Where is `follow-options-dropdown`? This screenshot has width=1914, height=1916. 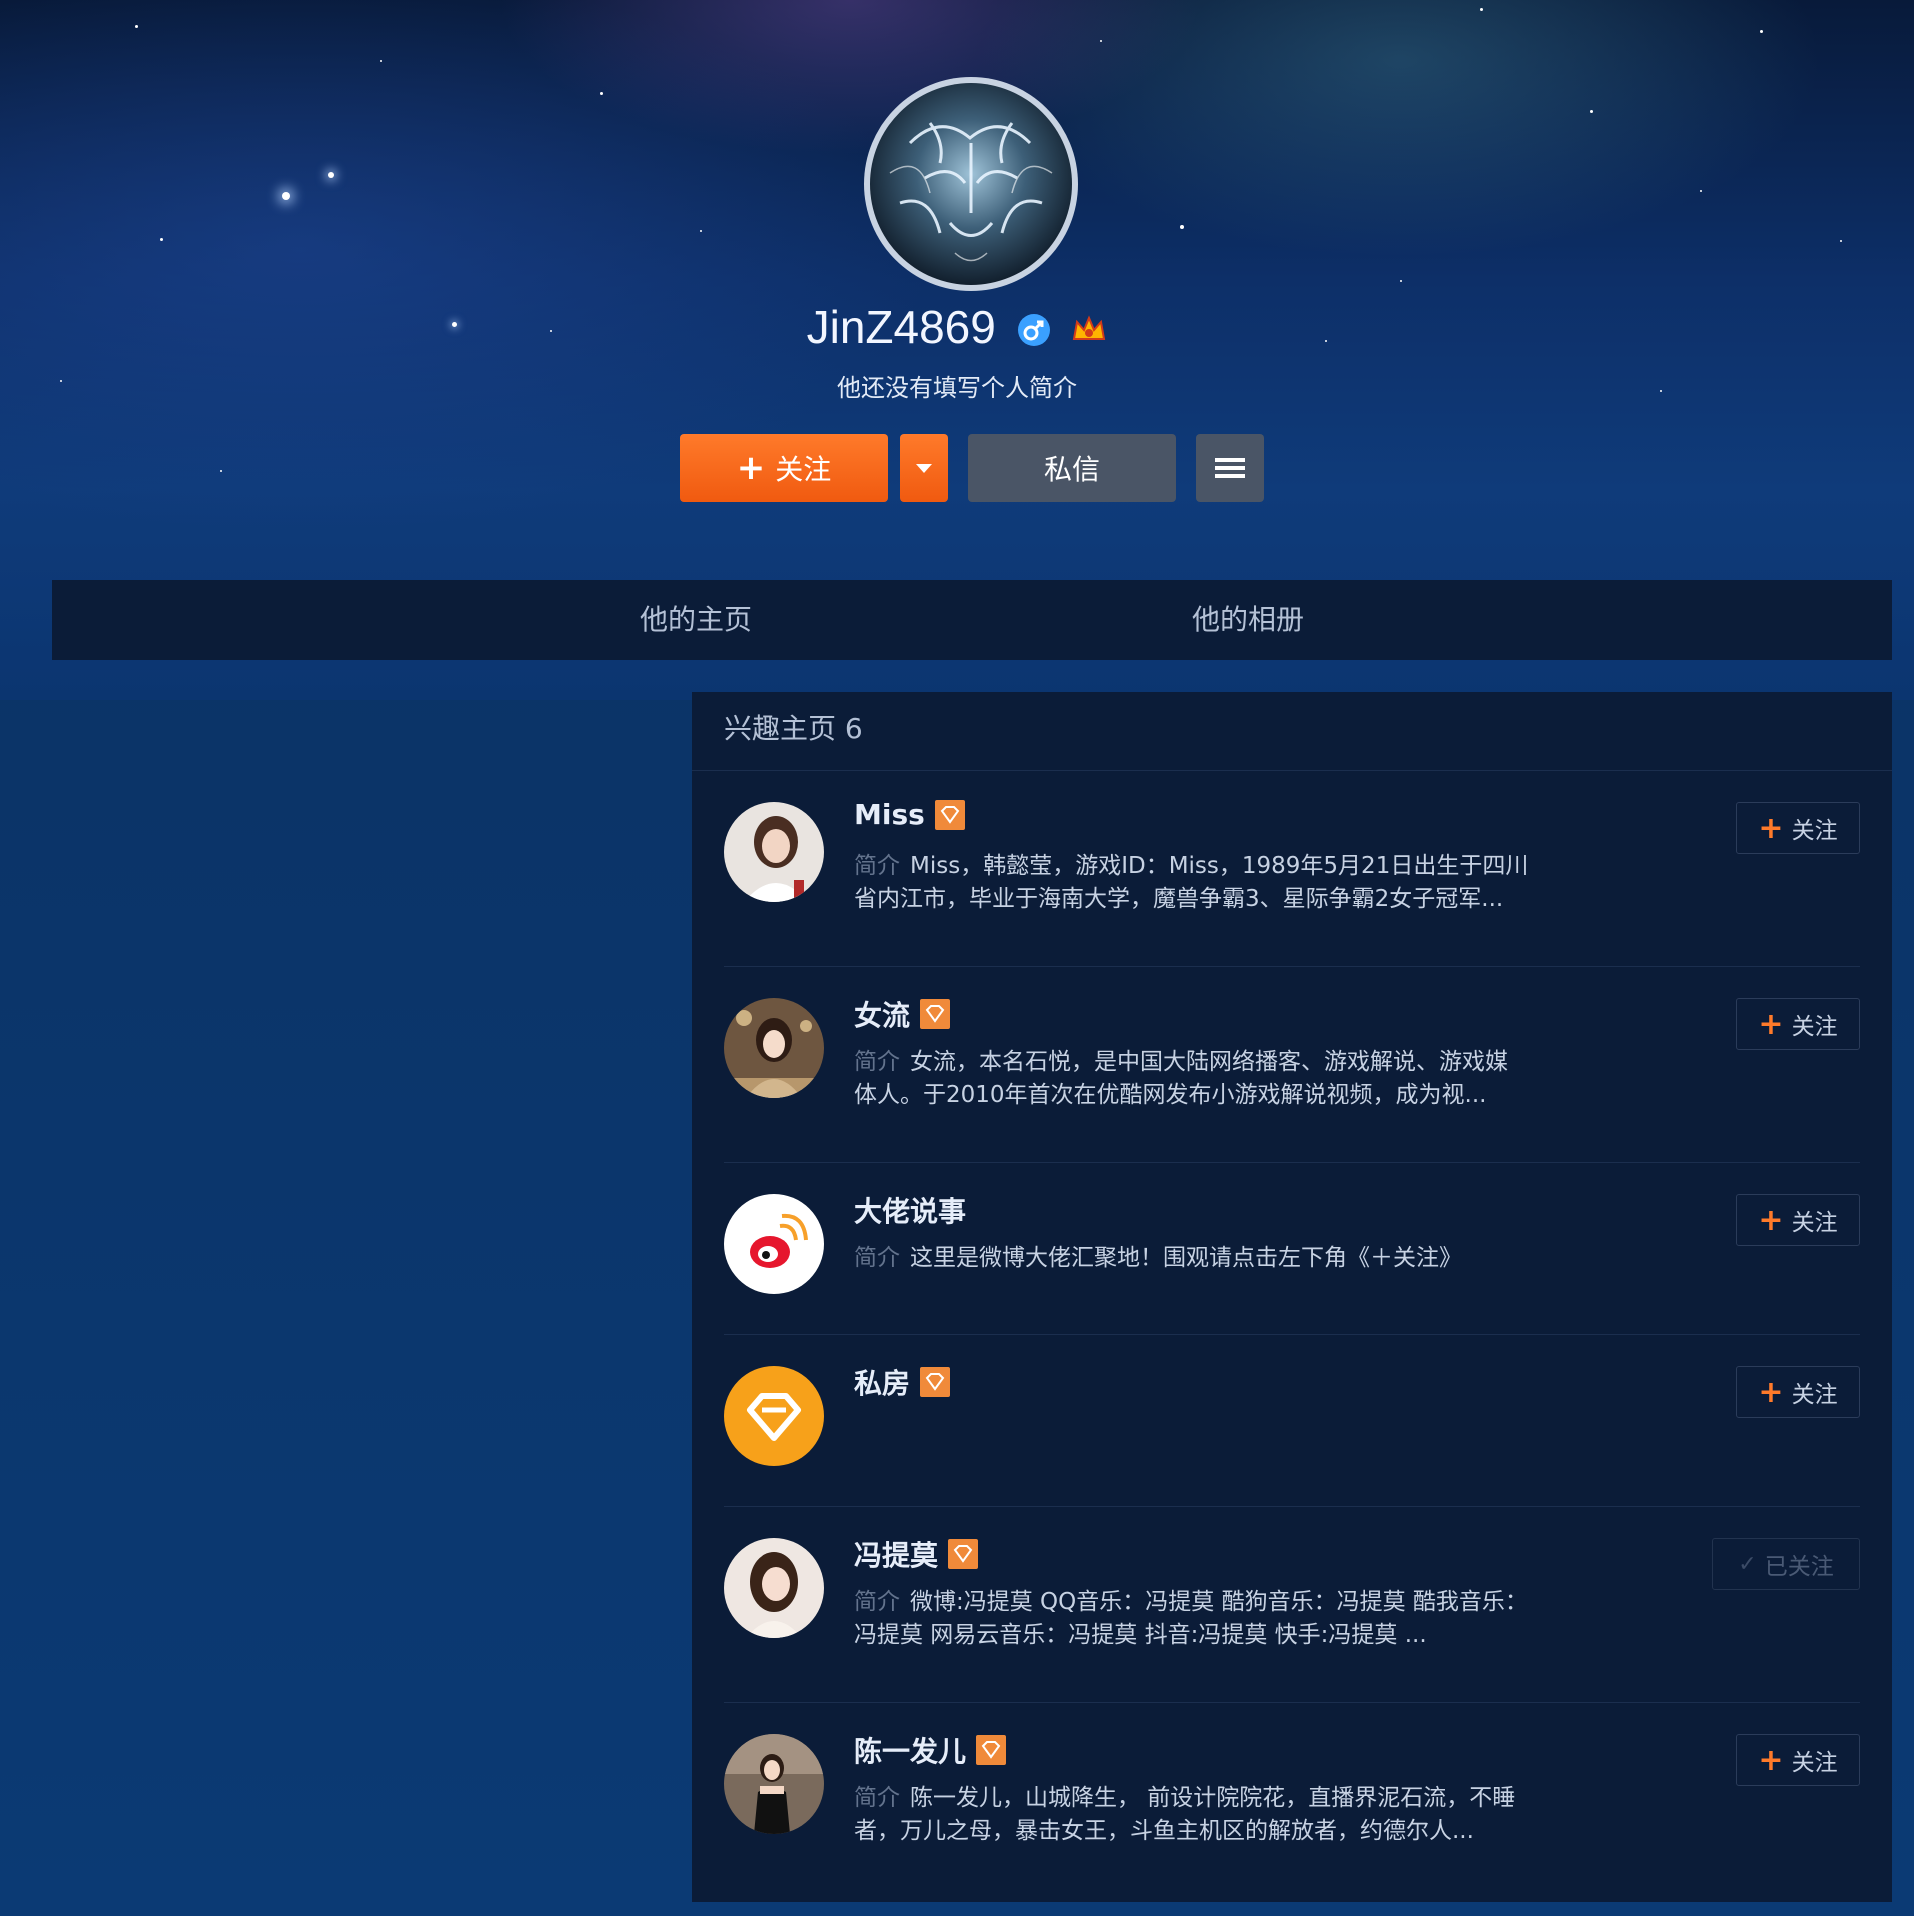
follow-options-dropdown is located at coordinates (924, 468).